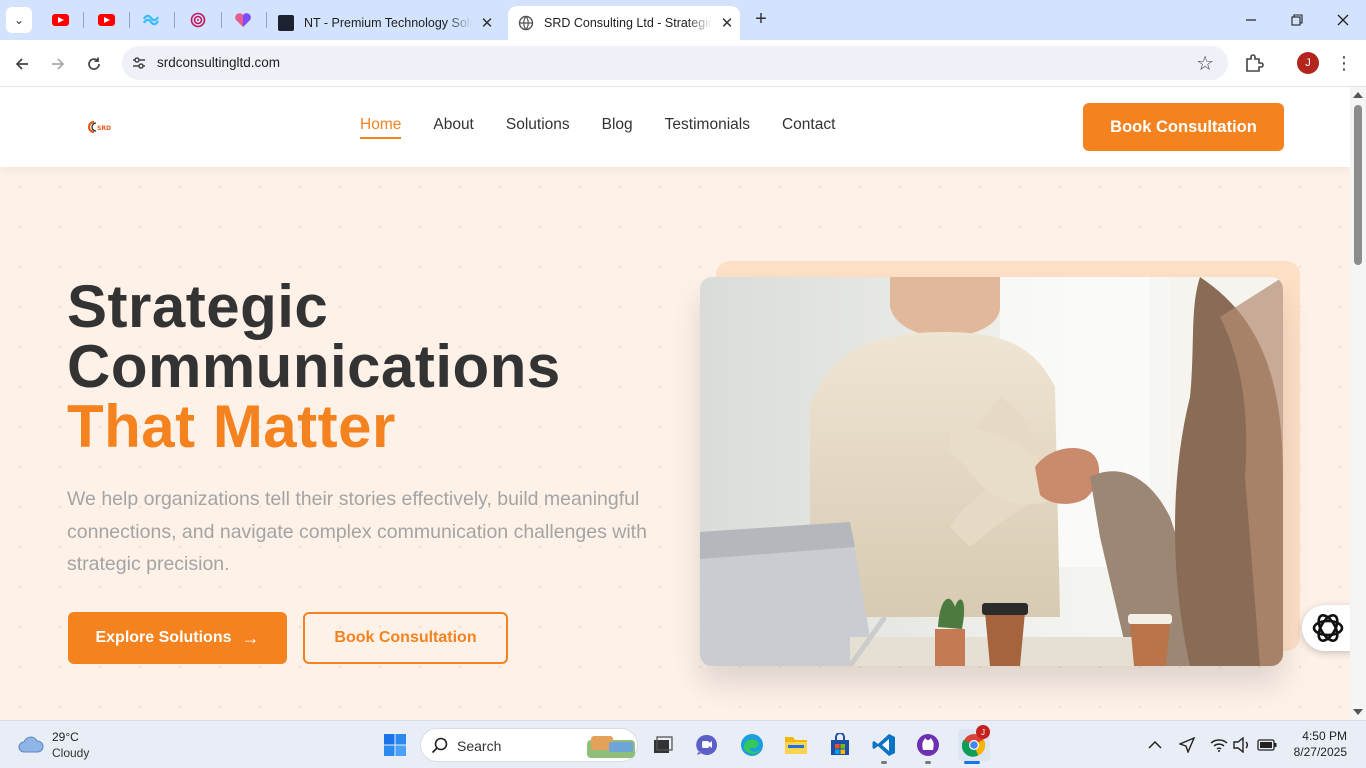 Image resolution: width=1366 pixels, height=768 pixels. I want to click on hero-title-line-2: Communications, so click(314, 366).